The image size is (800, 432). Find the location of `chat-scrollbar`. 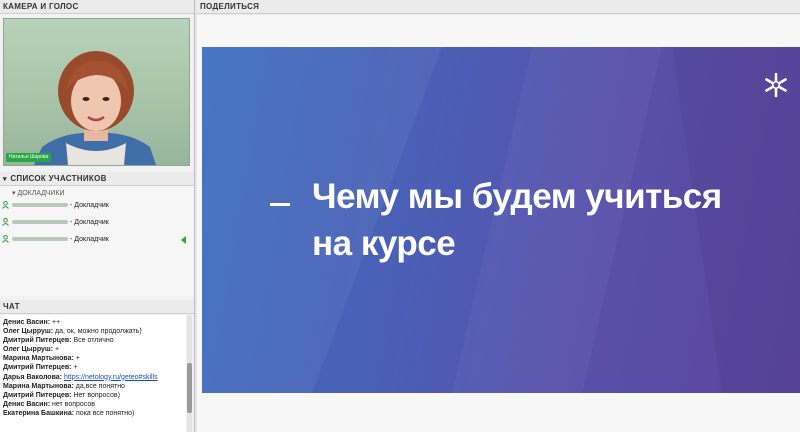

chat-scrollbar is located at coordinates (189, 373).